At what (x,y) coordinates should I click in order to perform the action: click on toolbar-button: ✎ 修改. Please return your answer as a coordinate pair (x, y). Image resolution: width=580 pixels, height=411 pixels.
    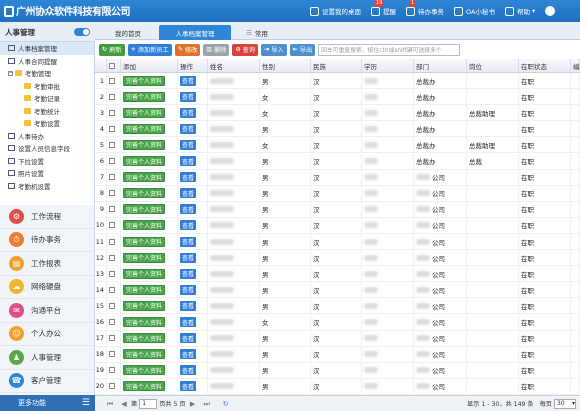
    Looking at the image, I should click on (187, 49).